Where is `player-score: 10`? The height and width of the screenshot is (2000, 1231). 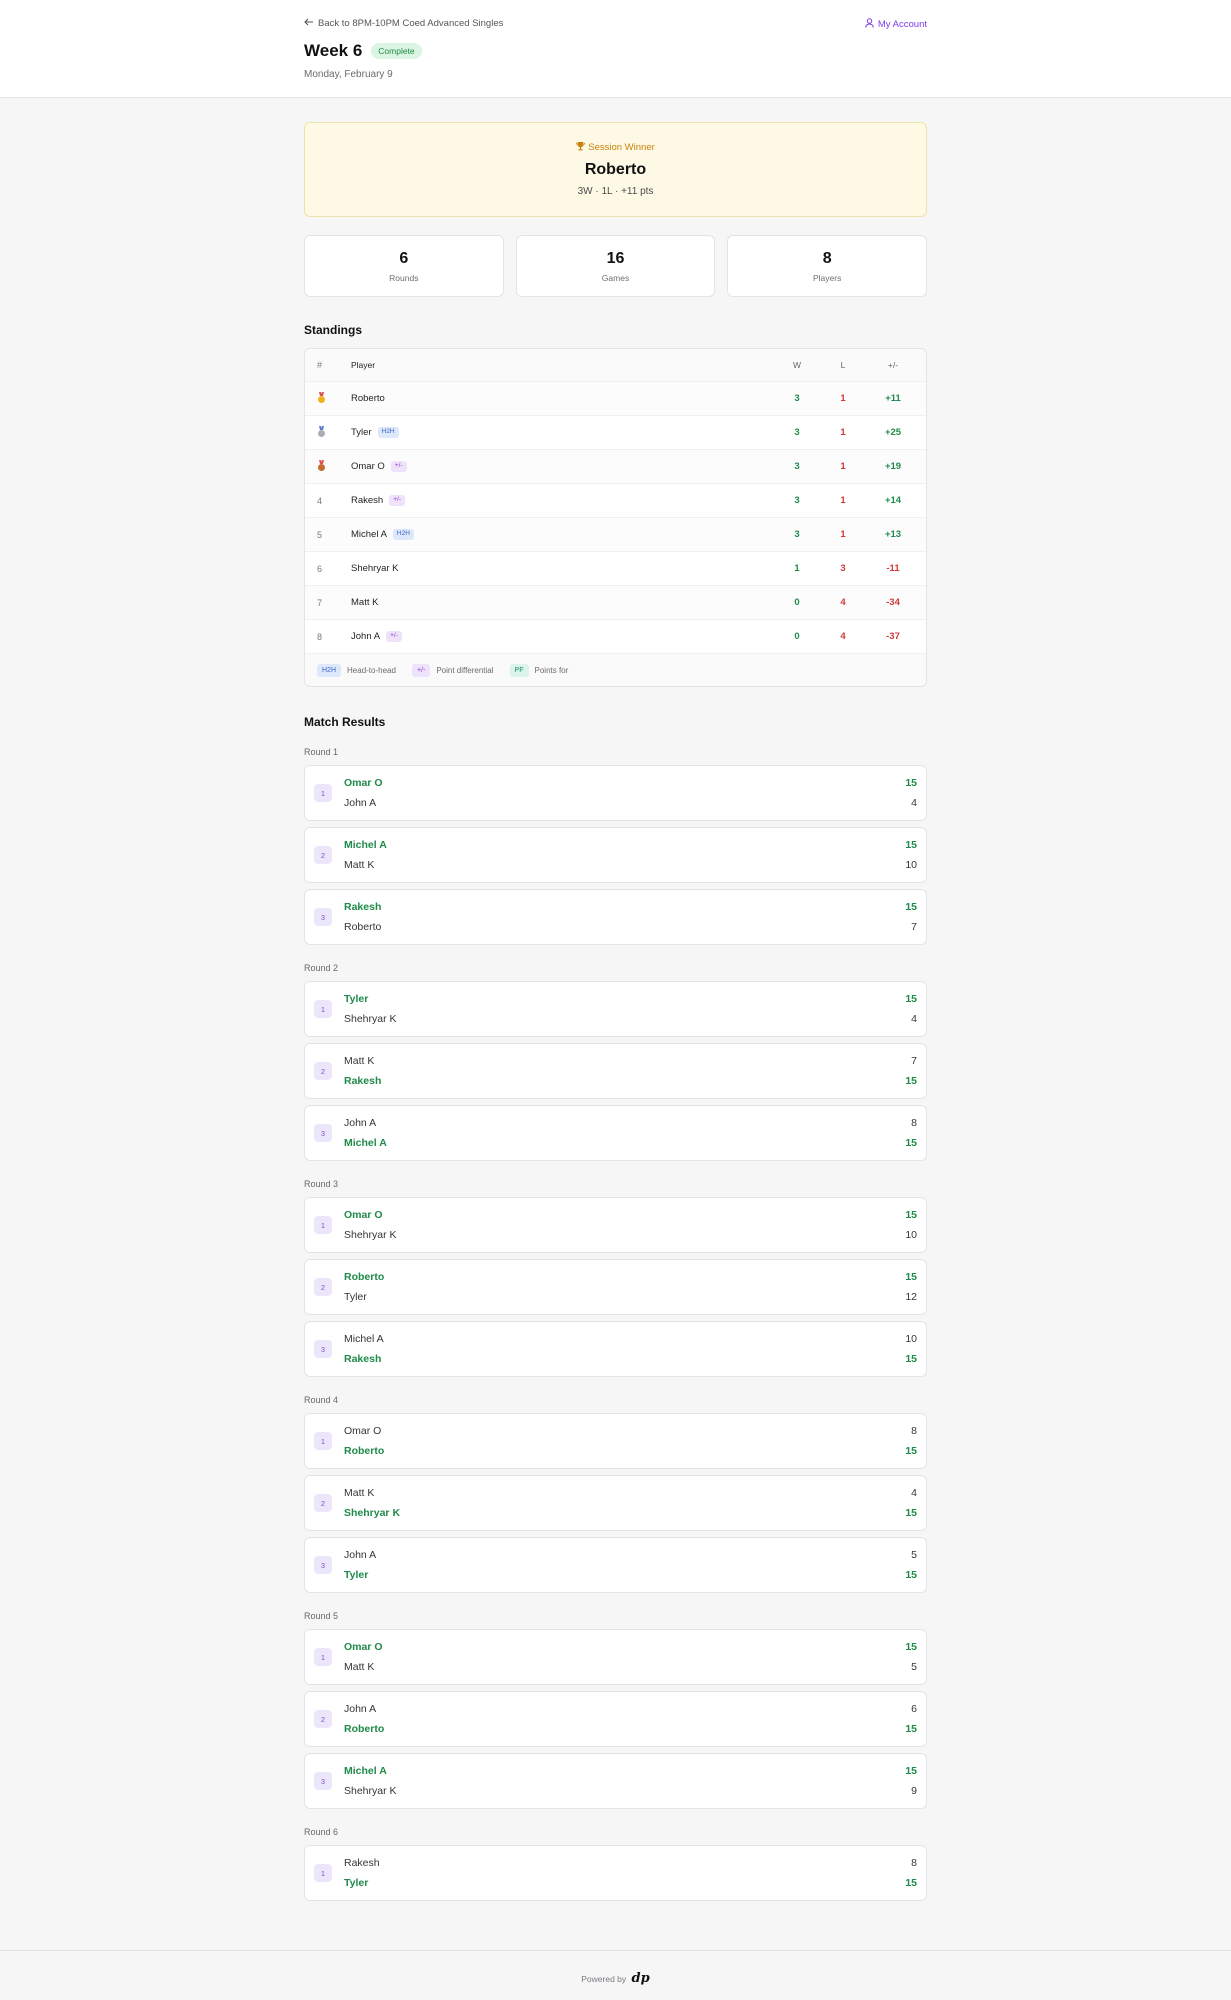 player-score: 10 is located at coordinates (911, 865).